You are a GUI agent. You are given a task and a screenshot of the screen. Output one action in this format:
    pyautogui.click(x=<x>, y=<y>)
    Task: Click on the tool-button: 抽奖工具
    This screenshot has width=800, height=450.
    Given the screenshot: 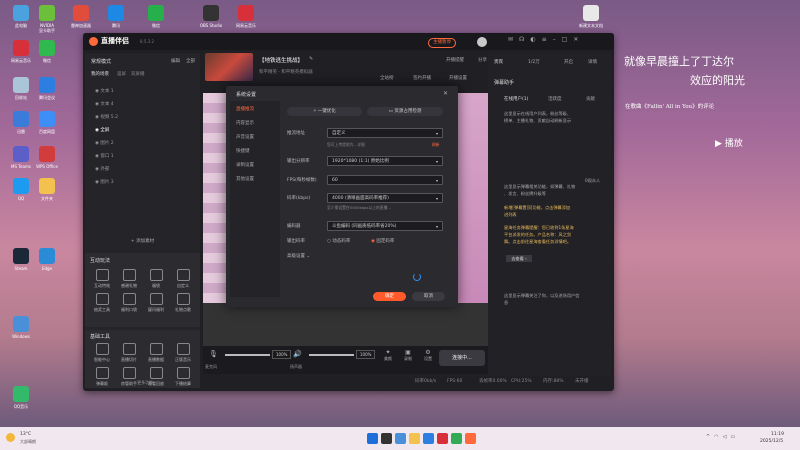 What is the action you would take?
    pyautogui.click(x=102, y=303)
    